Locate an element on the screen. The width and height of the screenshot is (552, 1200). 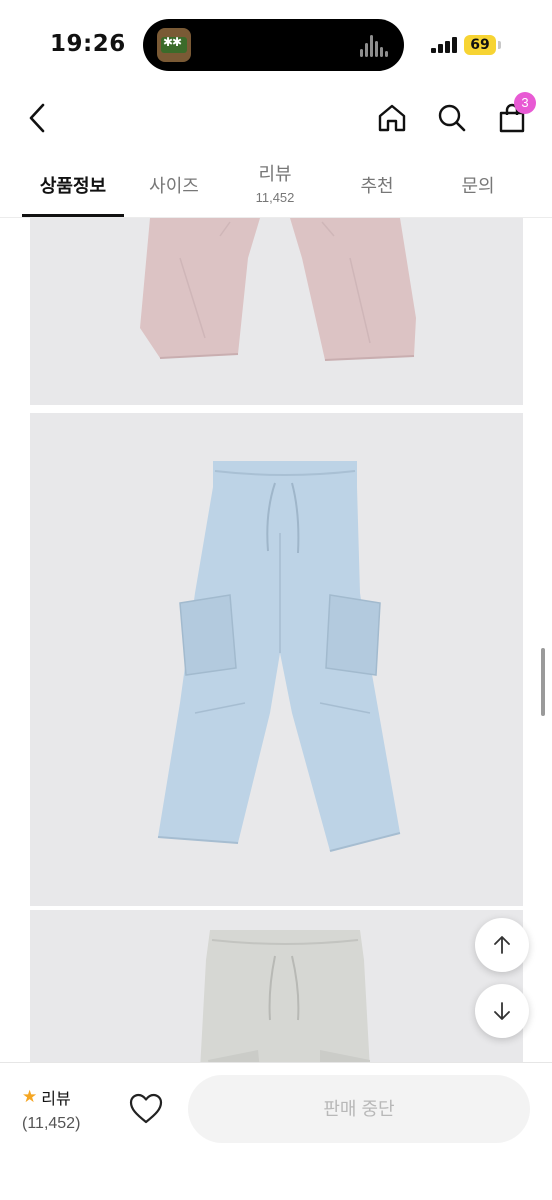
tab-product-info: 상품정보 is located at coordinates (73, 183).